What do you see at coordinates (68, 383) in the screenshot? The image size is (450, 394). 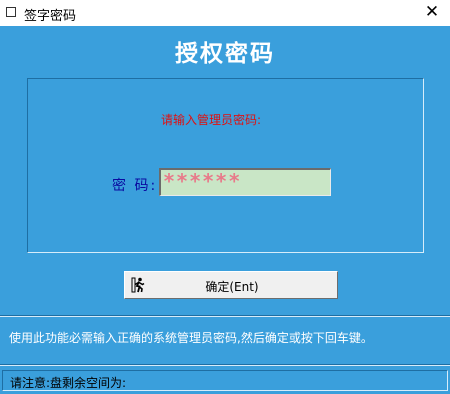 I see `status-text: 请注意:盘剩余空间为:` at bounding box center [68, 383].